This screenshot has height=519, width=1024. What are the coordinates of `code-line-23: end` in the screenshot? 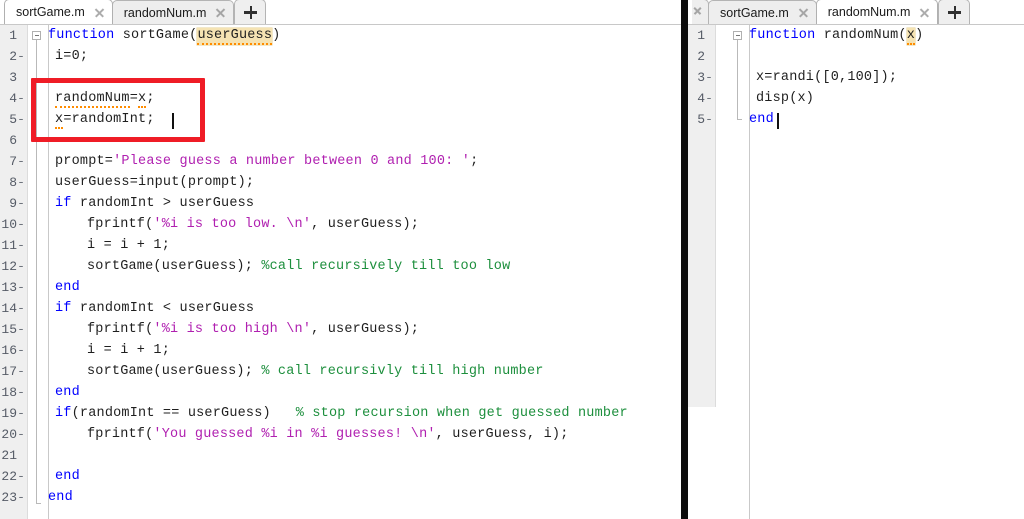 It's located at (60, 497).